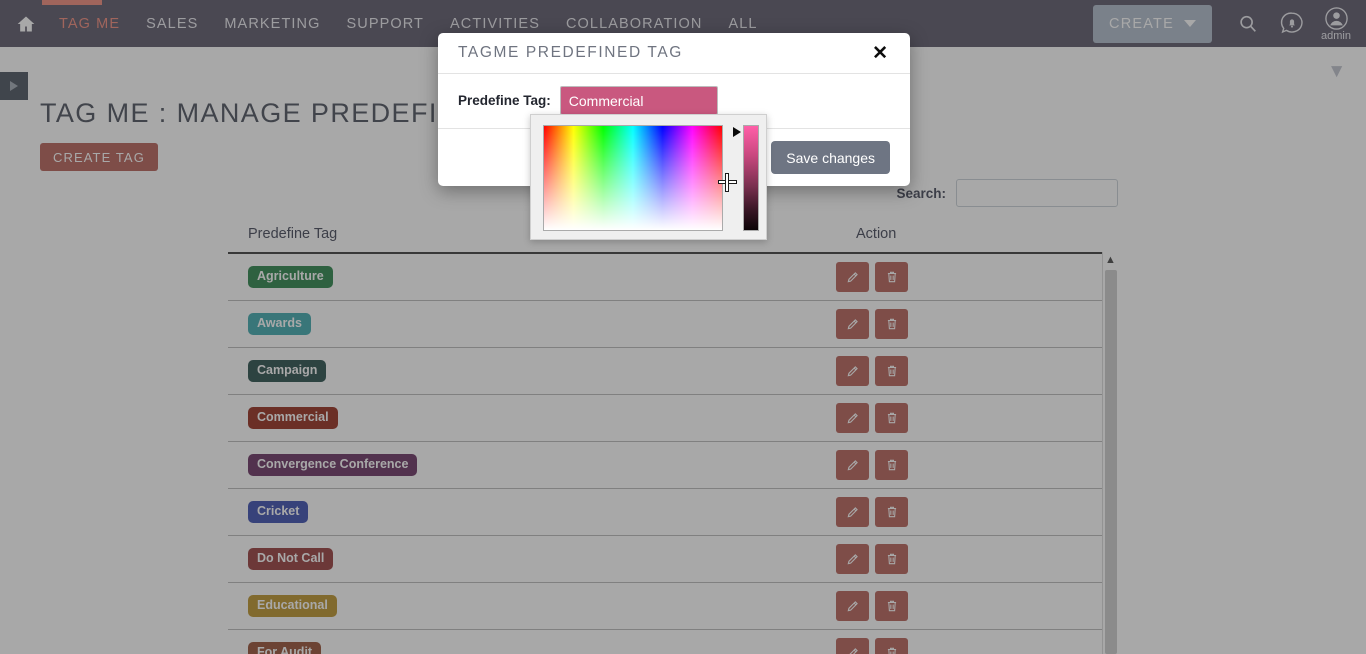 This screenshot has width=1366, height=654. I want to click on predefine-tag-input, so click(638, 100).